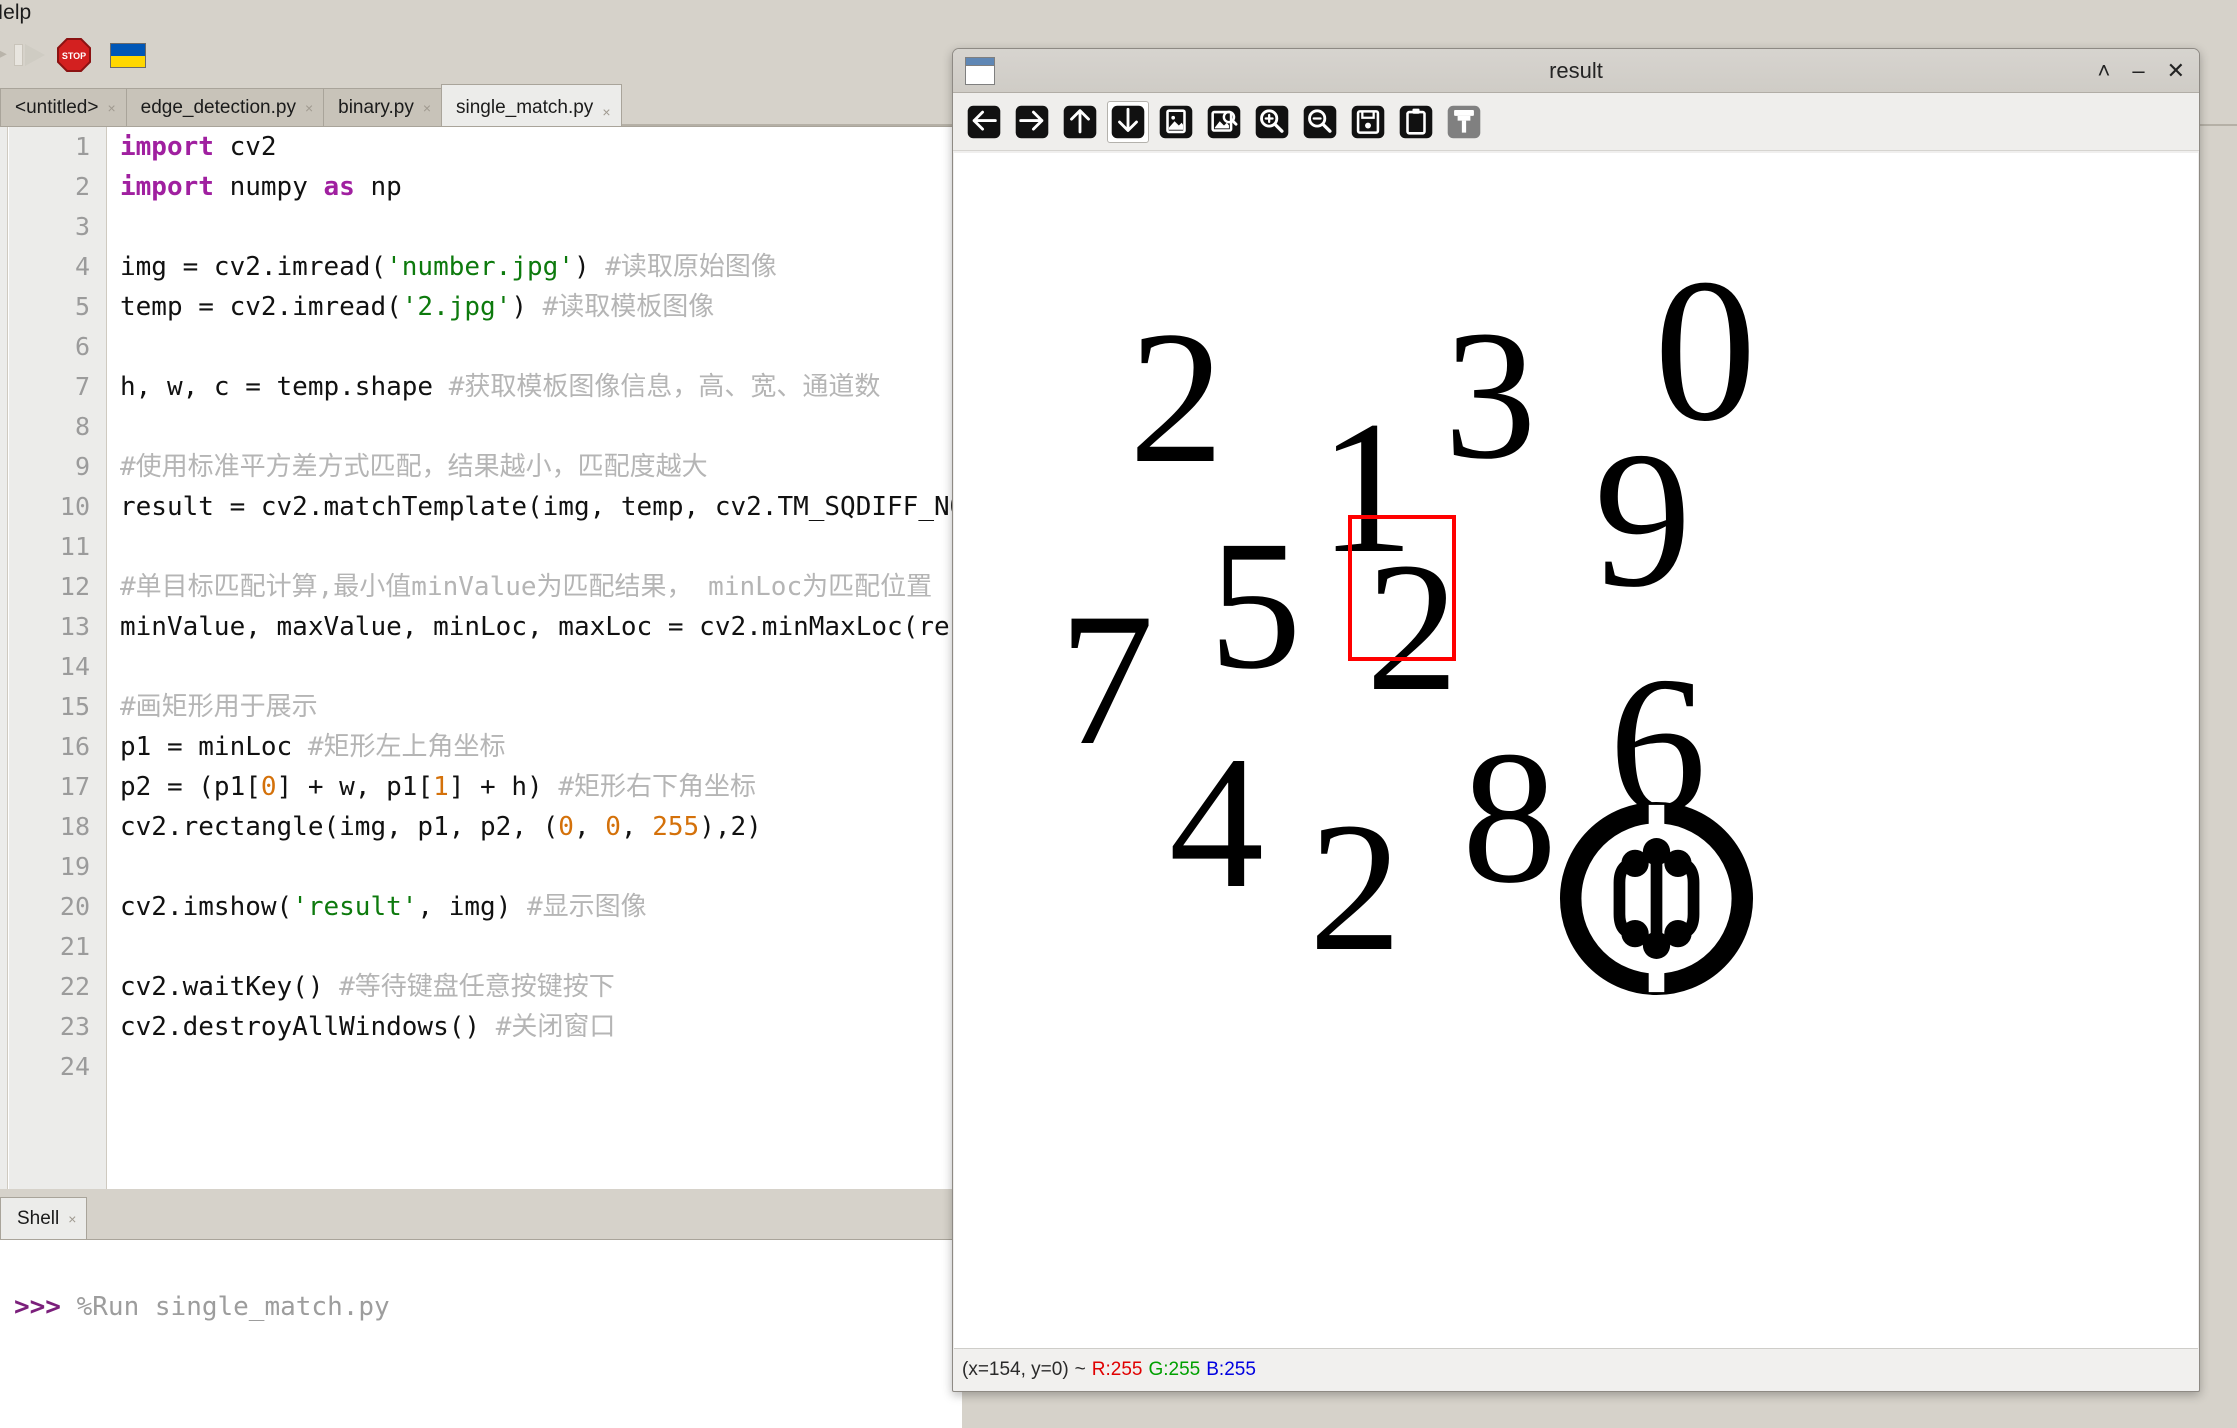 This screenshot has height=1428, width=2237. I want to click on code-token: cv2.waitKey(), so click(230, 987).